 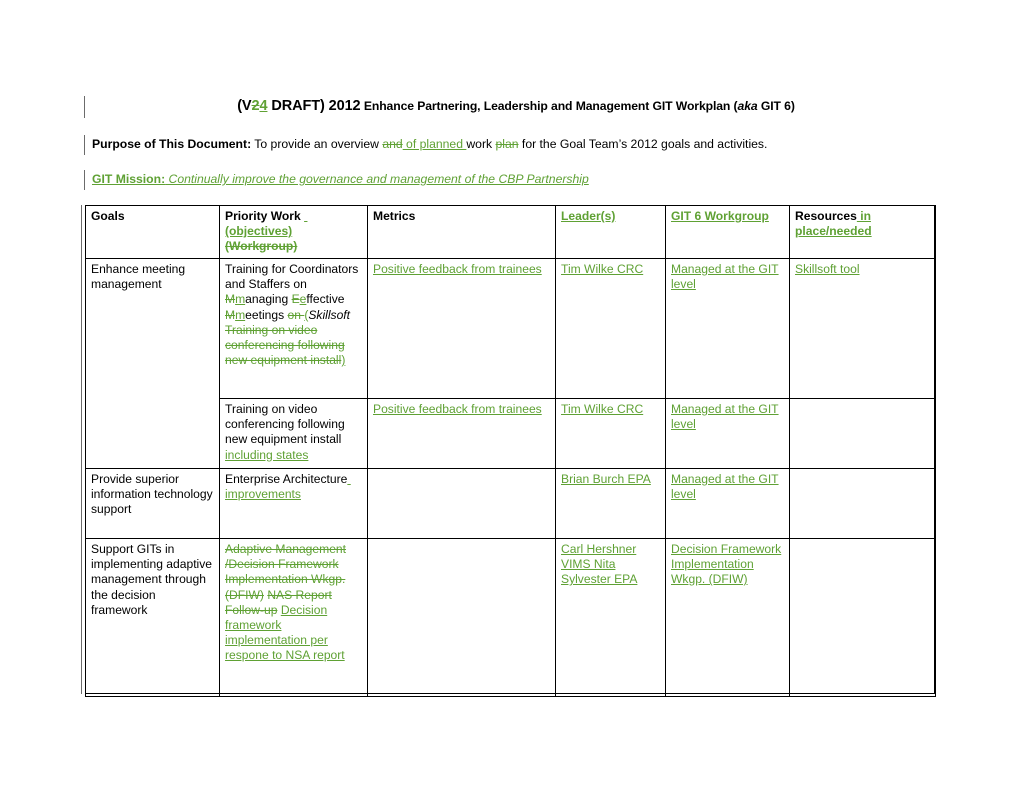 What do you see at coordinates (507, 144) in the screenshot?
I see `purpose-deleted-plan: plan` at bounding box center [507, 144].